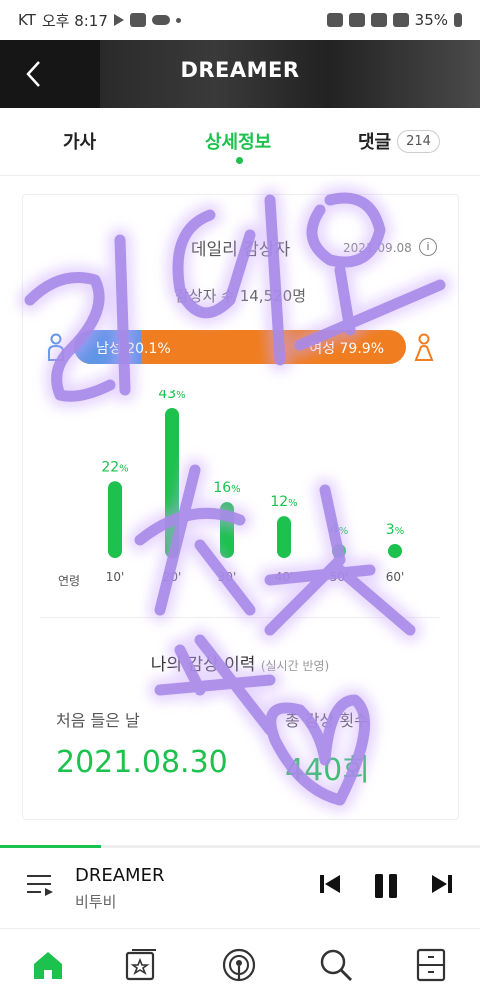 The height and width of the screenshot is (1005, 480). What do you see at coordinates (172, 577) in the screenshot?
I see `age-category-label: 20'` at bounding box center [172, 577].